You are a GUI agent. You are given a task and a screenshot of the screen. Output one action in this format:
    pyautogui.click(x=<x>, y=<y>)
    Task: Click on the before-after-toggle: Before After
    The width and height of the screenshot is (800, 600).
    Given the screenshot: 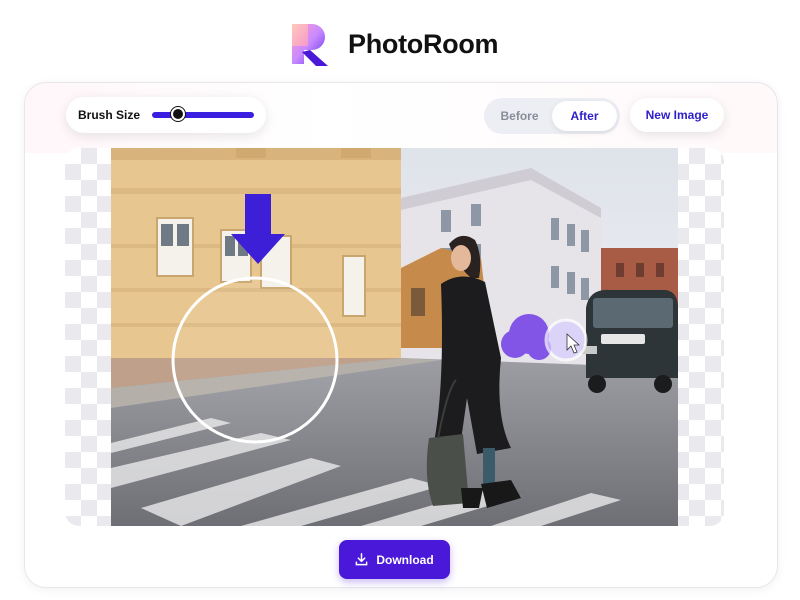 What is the action you would take?
    pyautogui.click(x=552, y=116)
    